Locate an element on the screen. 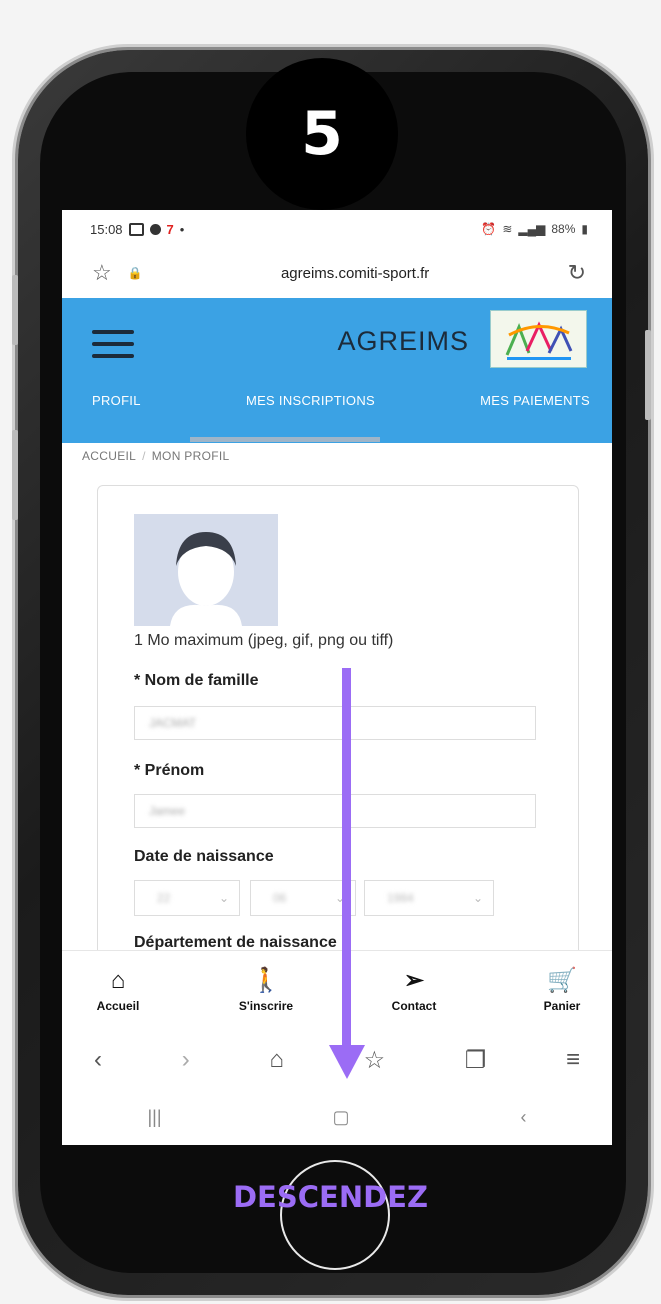  first-name-field: Jamee is located at coordinates (335, 811).